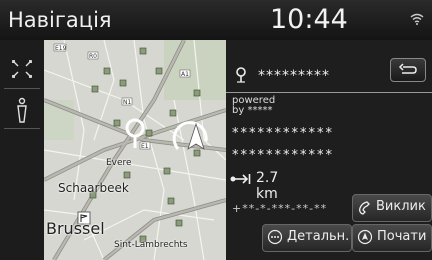 The image size is (432, 260). I want to click on clock: 10:44, so click(309, 19).